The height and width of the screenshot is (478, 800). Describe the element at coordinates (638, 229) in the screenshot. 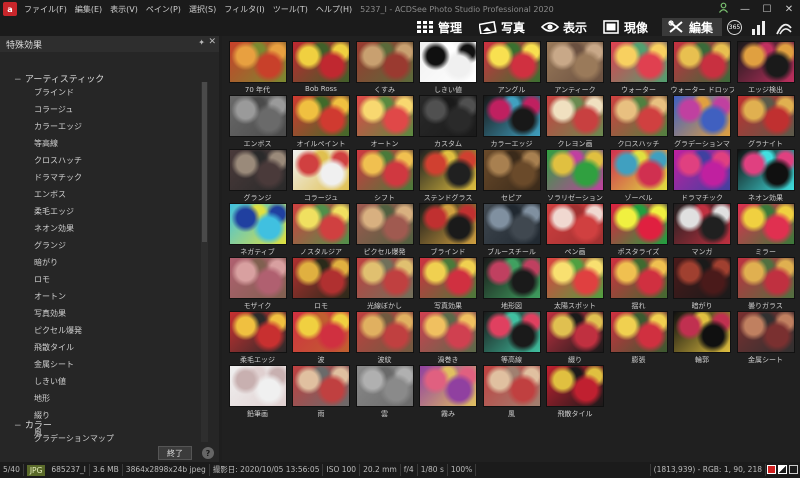

I see `effect-thumbnail: ポスタライズ` at that location.